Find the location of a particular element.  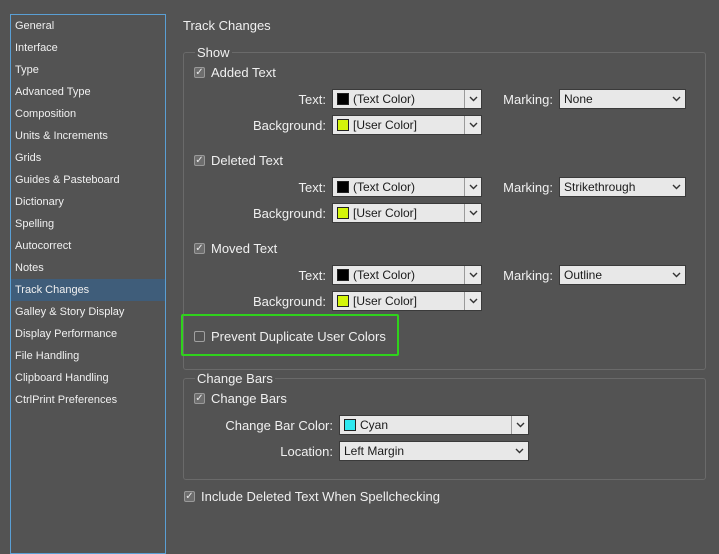

moved-marking-dropdown: Outline is located at coordinates (622, 275).